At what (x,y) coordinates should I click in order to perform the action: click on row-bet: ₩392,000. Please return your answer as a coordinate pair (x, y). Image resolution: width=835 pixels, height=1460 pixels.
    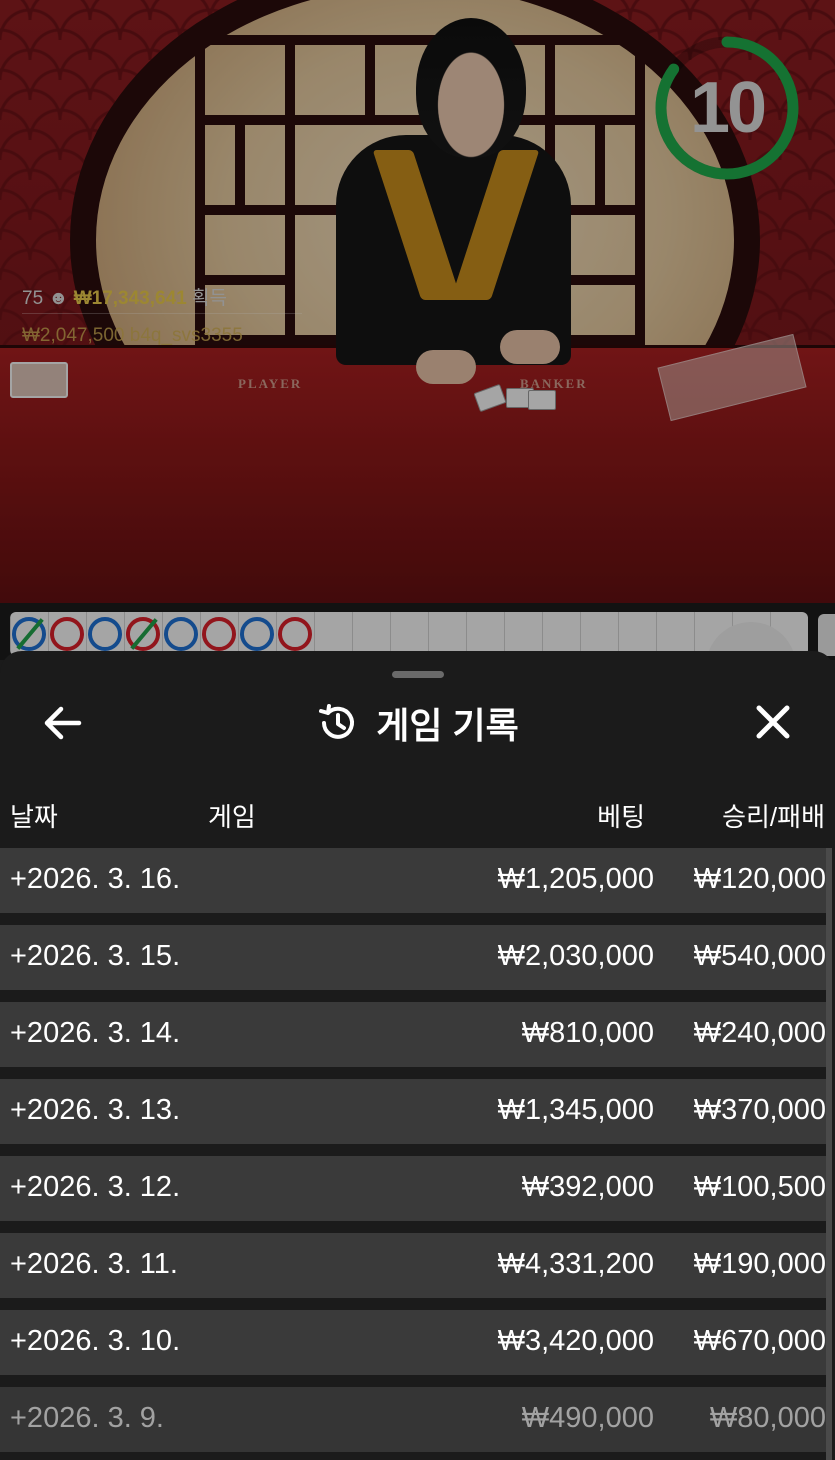
    Looking at the image, I should click on (587, 1187).